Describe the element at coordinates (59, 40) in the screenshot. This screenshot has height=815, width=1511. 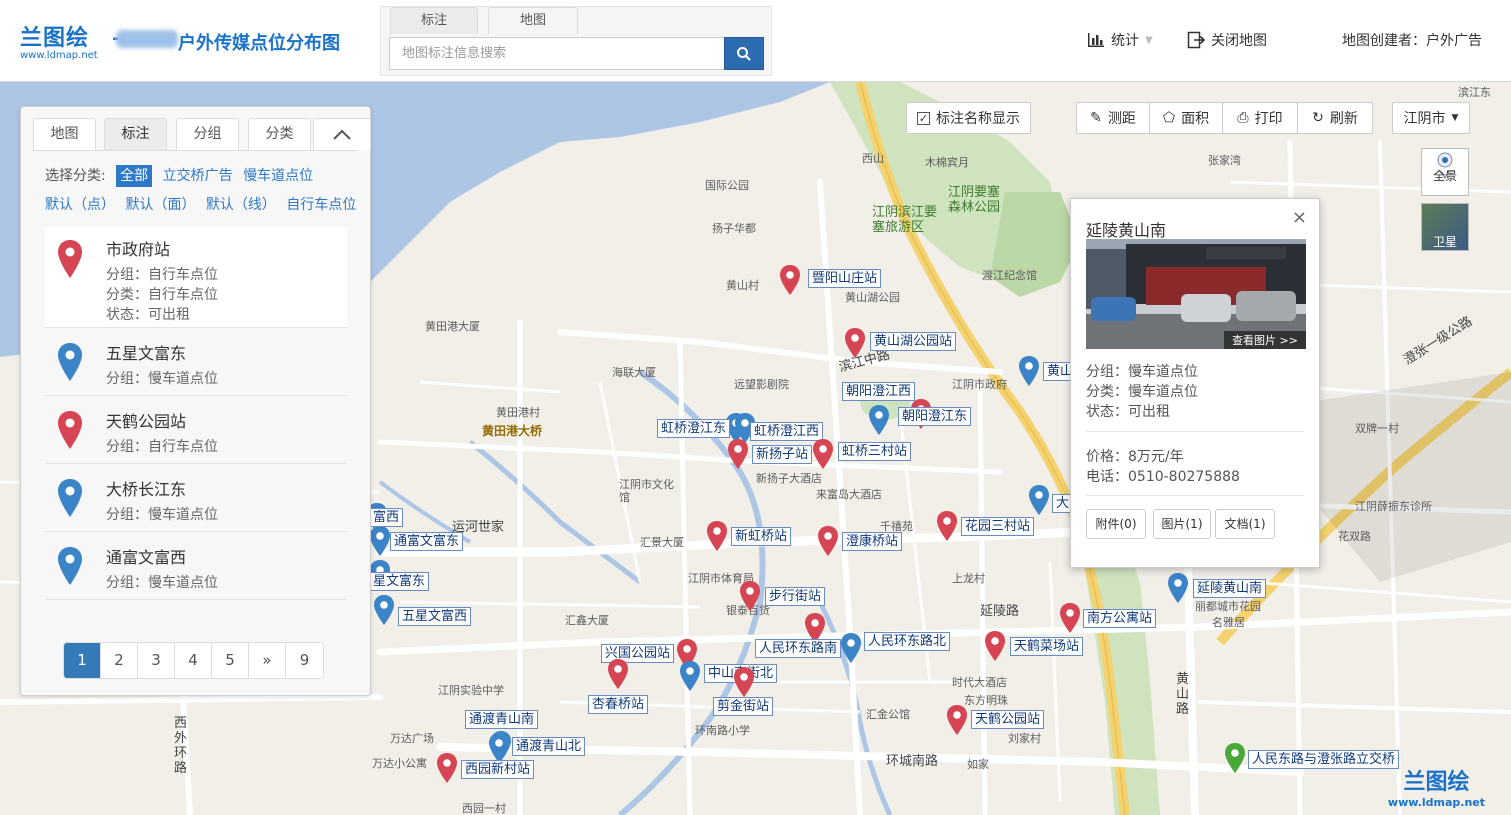
I see `site-logo: 兰图绘 www.ldmap.net` at that location.